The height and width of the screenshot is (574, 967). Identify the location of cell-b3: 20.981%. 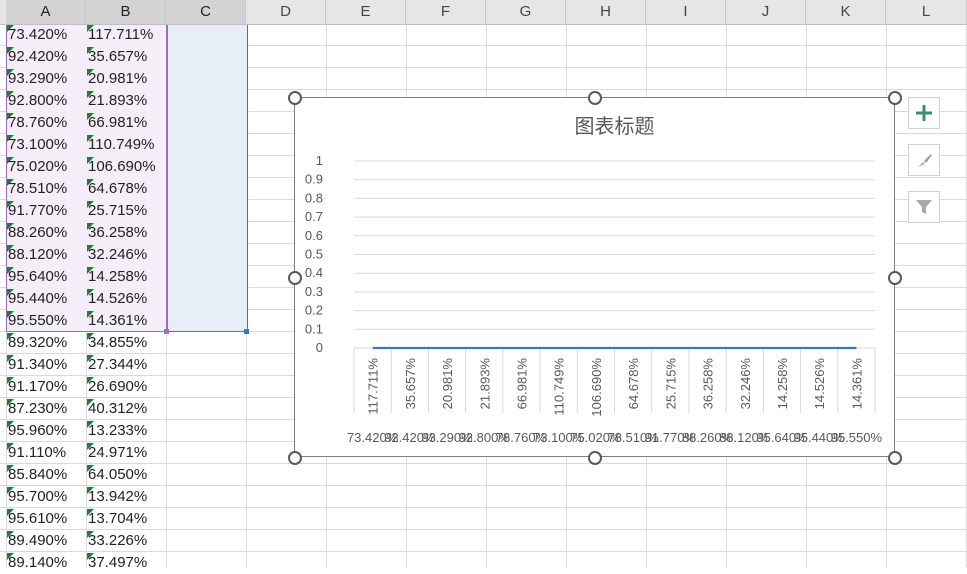
(117, 79).